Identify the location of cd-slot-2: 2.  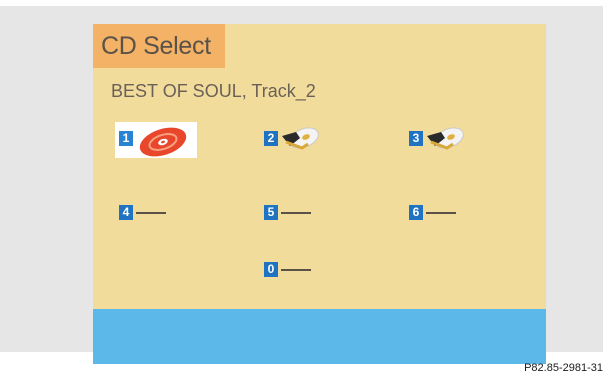
(294, 140).